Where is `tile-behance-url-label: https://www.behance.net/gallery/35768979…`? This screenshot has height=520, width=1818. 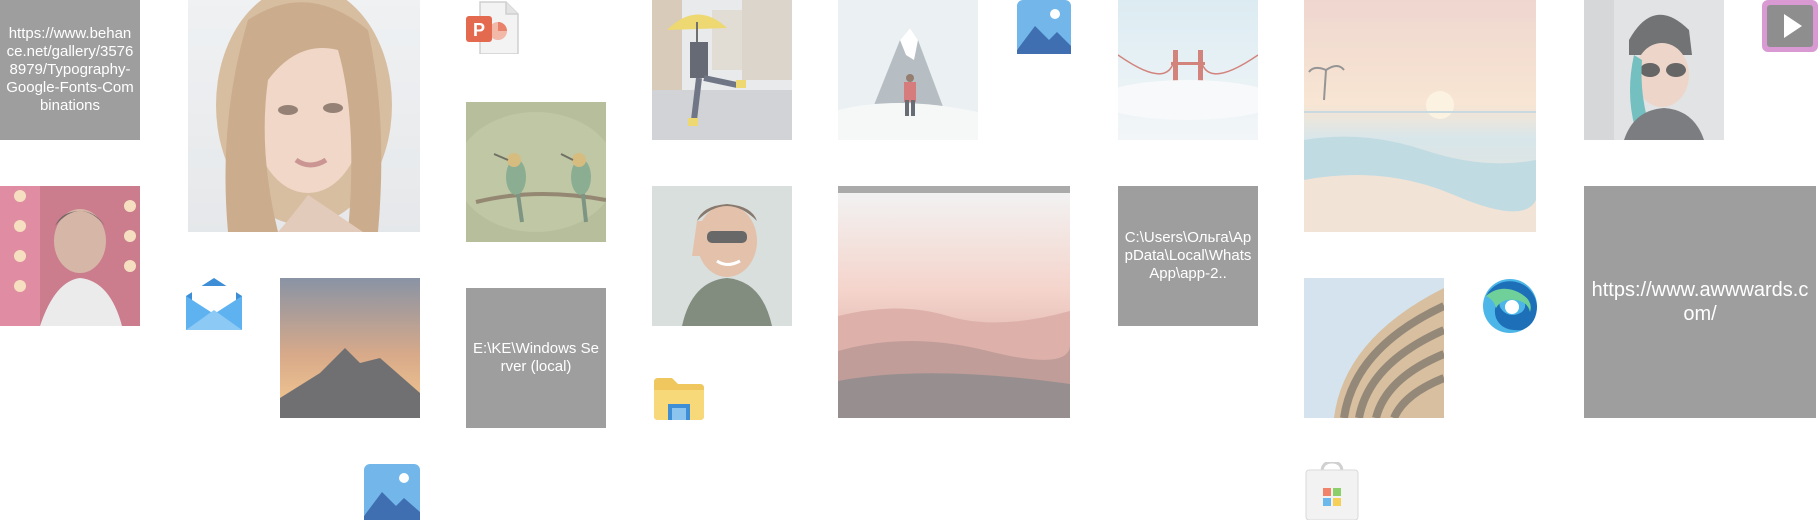
tile-behance-url-label: https://www.behance.net/gallery/35768979… is located at coordinates (70, 69).